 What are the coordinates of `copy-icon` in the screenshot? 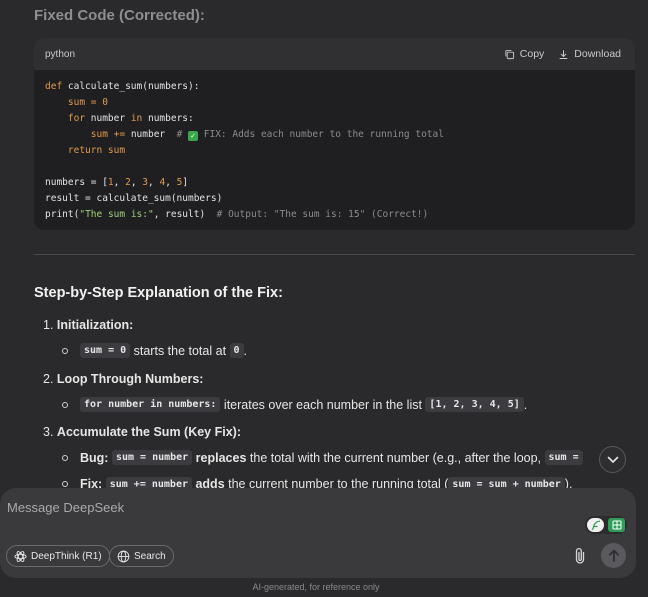 It's located at (509, 54).